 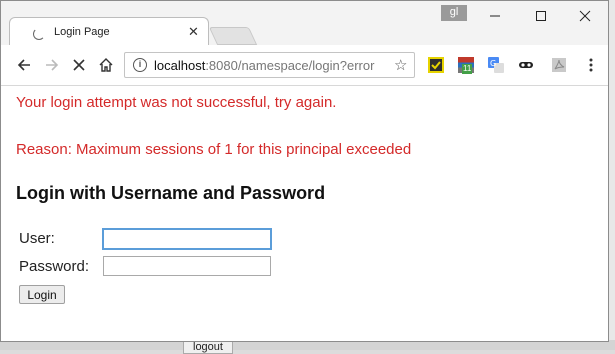 I want to click on back-icon, so click(x=23, y=65).